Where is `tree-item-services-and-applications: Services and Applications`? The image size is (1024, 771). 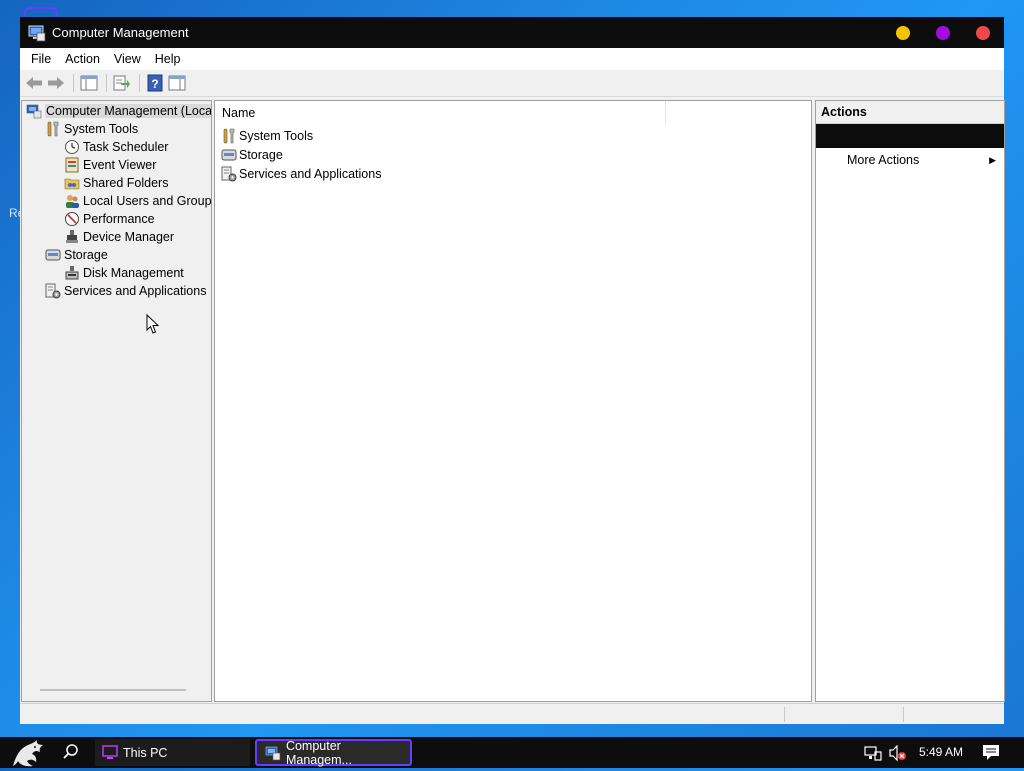
tree-item-services-and-applications: Services and Applications is located at coordinates (125, 291).